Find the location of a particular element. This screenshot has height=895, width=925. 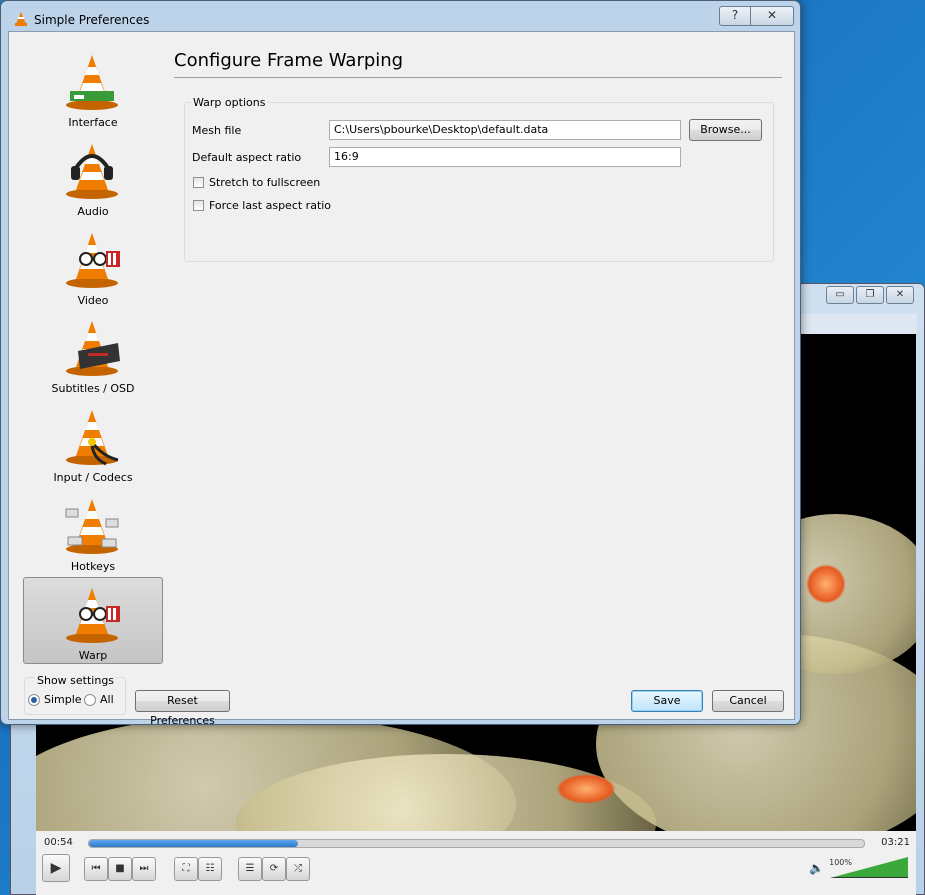

stretch-label: Stretch to fullscreen is located at coordinates (265, 182).